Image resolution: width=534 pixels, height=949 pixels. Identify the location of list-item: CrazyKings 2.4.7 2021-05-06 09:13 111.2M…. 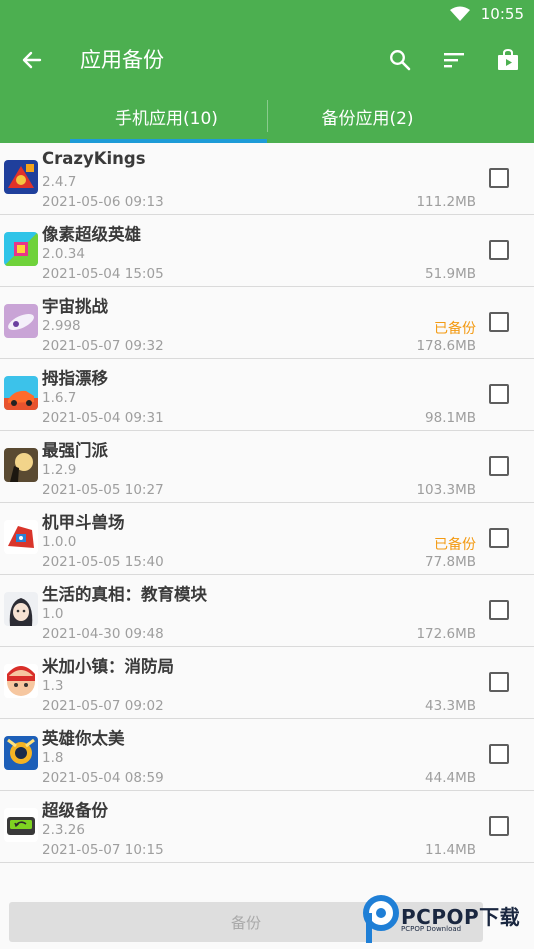
(267, 179).